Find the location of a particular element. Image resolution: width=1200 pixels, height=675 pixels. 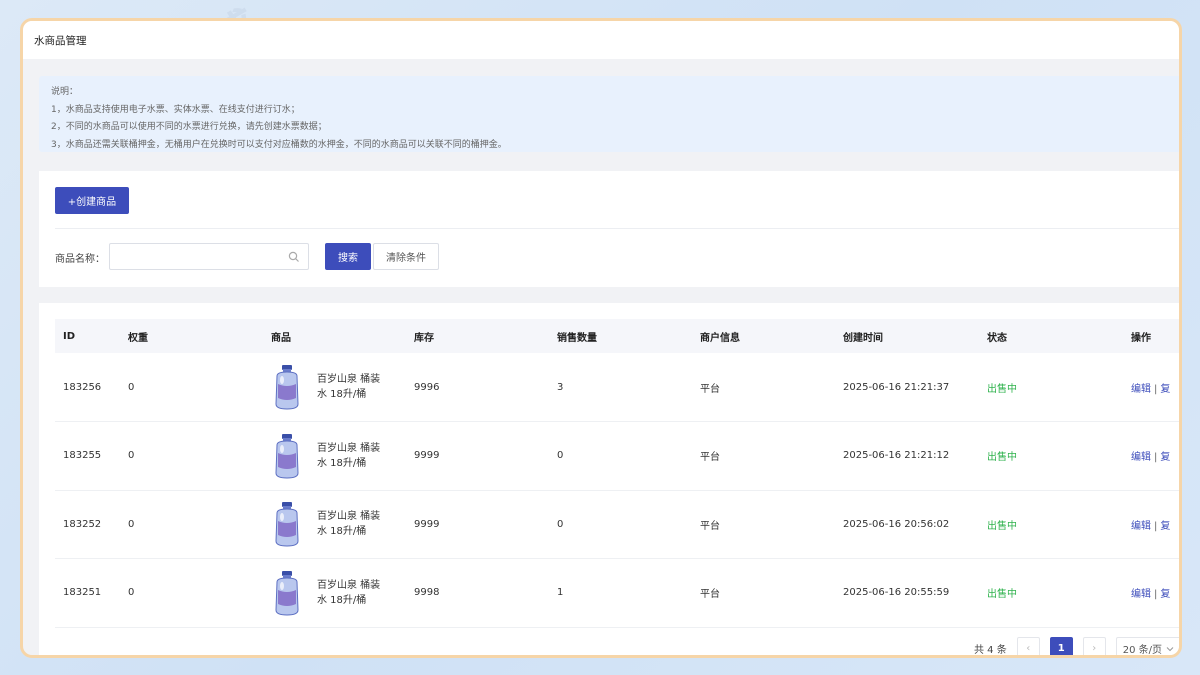

cell-sold: 3 is located at coordinates (560, 387).